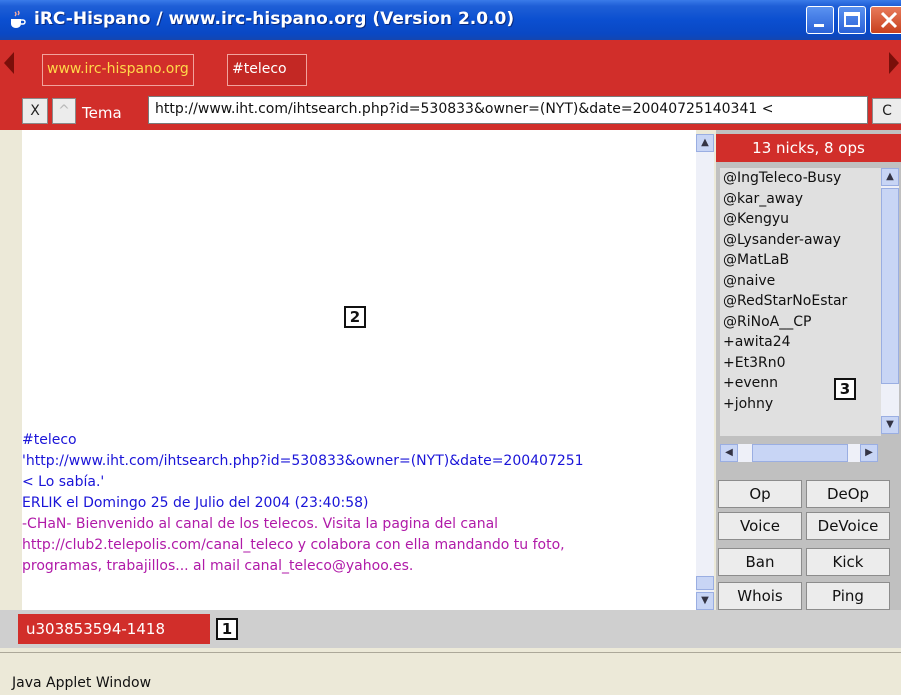  Describe the element at coordinates (820, 20) in the screenshot. I see `minimize-button` at that location.